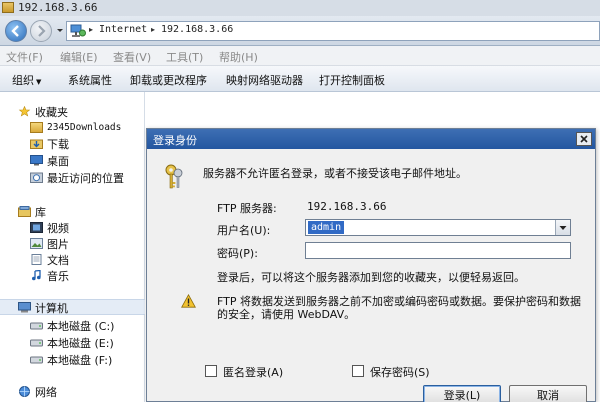  Describe the element at coordinates (335, 173) in the screenshot. I see `dialog-message: 服务器不允许匿名登录，或者不接受该电子邮件地址。` at that location.